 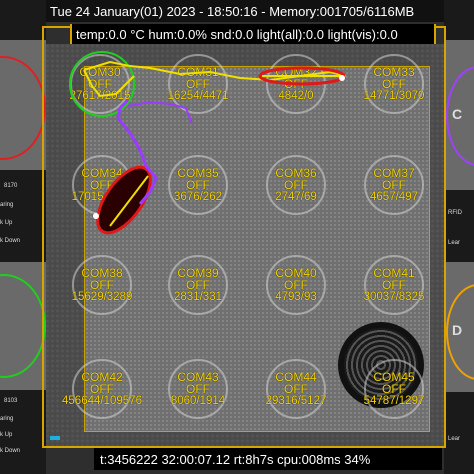 I want to click on animal-c-nose, so click(x=96, y=216).